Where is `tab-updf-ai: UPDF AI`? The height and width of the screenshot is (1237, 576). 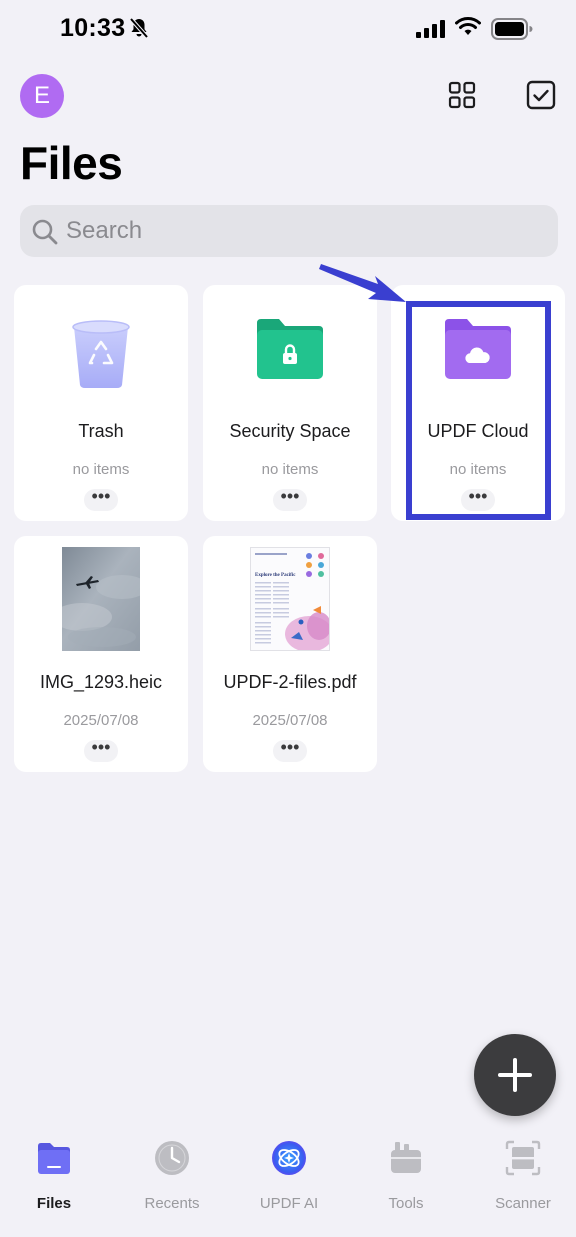
tab-updf-ai: UPDF AI is located at coordinates (289, 1178).